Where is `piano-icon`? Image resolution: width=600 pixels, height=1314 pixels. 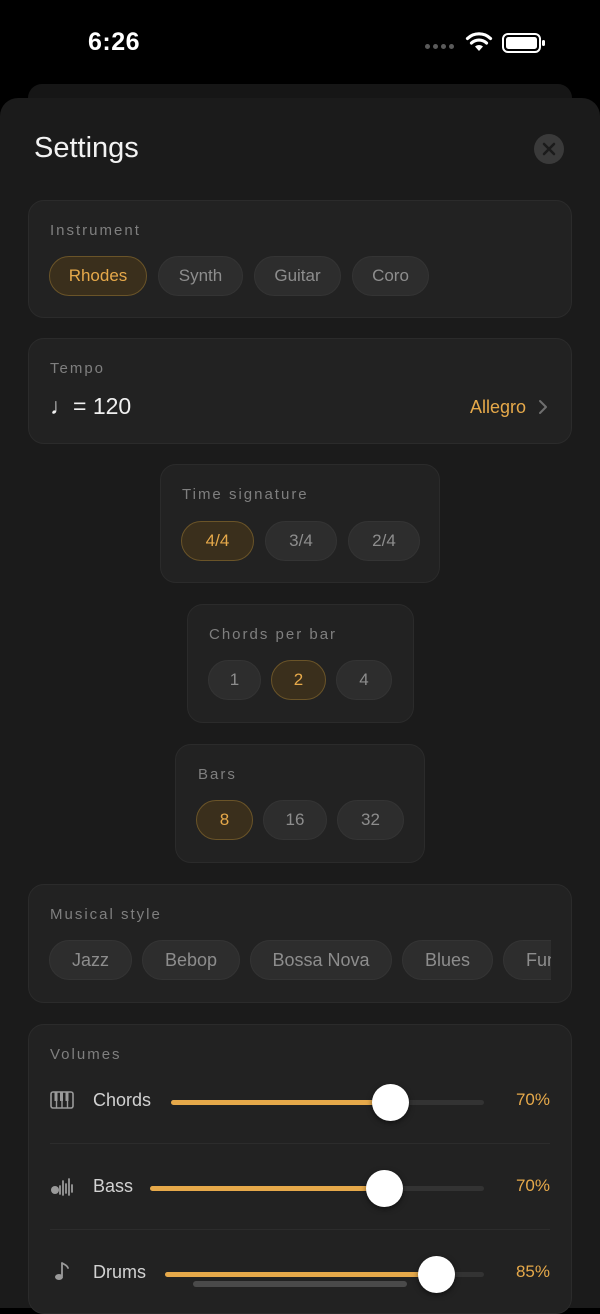 piano-icon is located at coordinates (62, 1100).